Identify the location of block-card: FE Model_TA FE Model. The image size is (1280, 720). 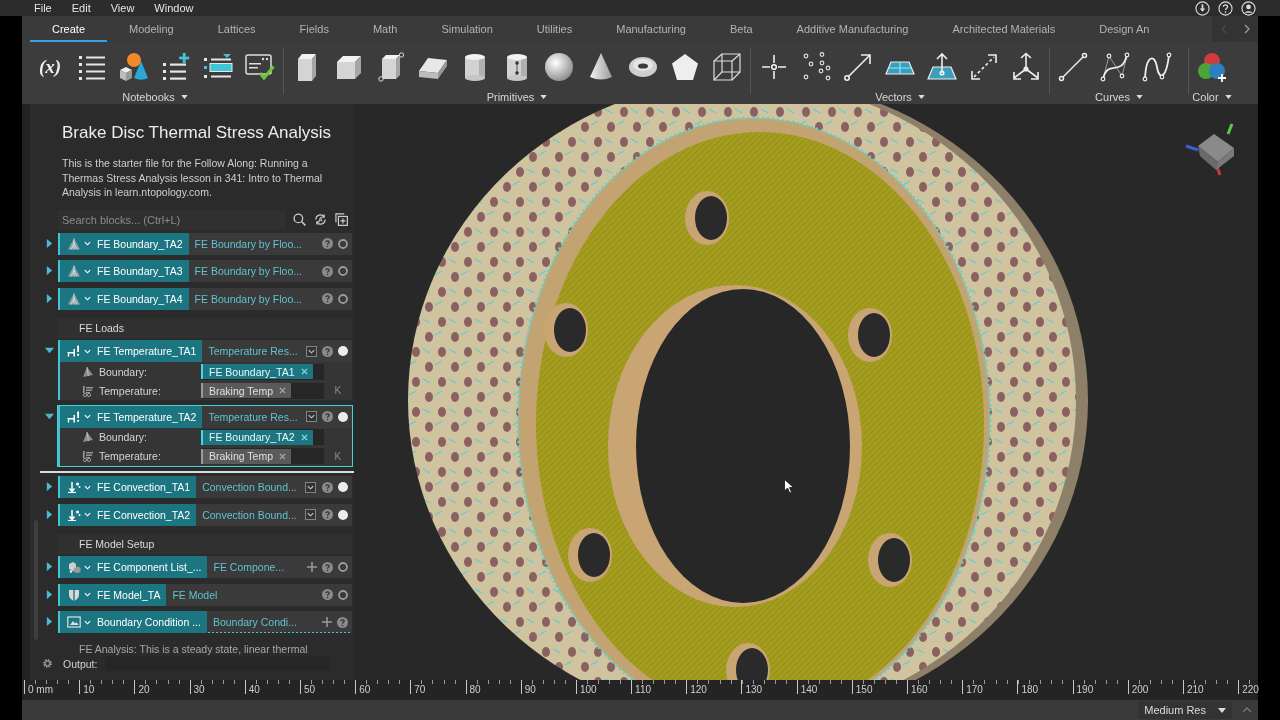
(205, 594).